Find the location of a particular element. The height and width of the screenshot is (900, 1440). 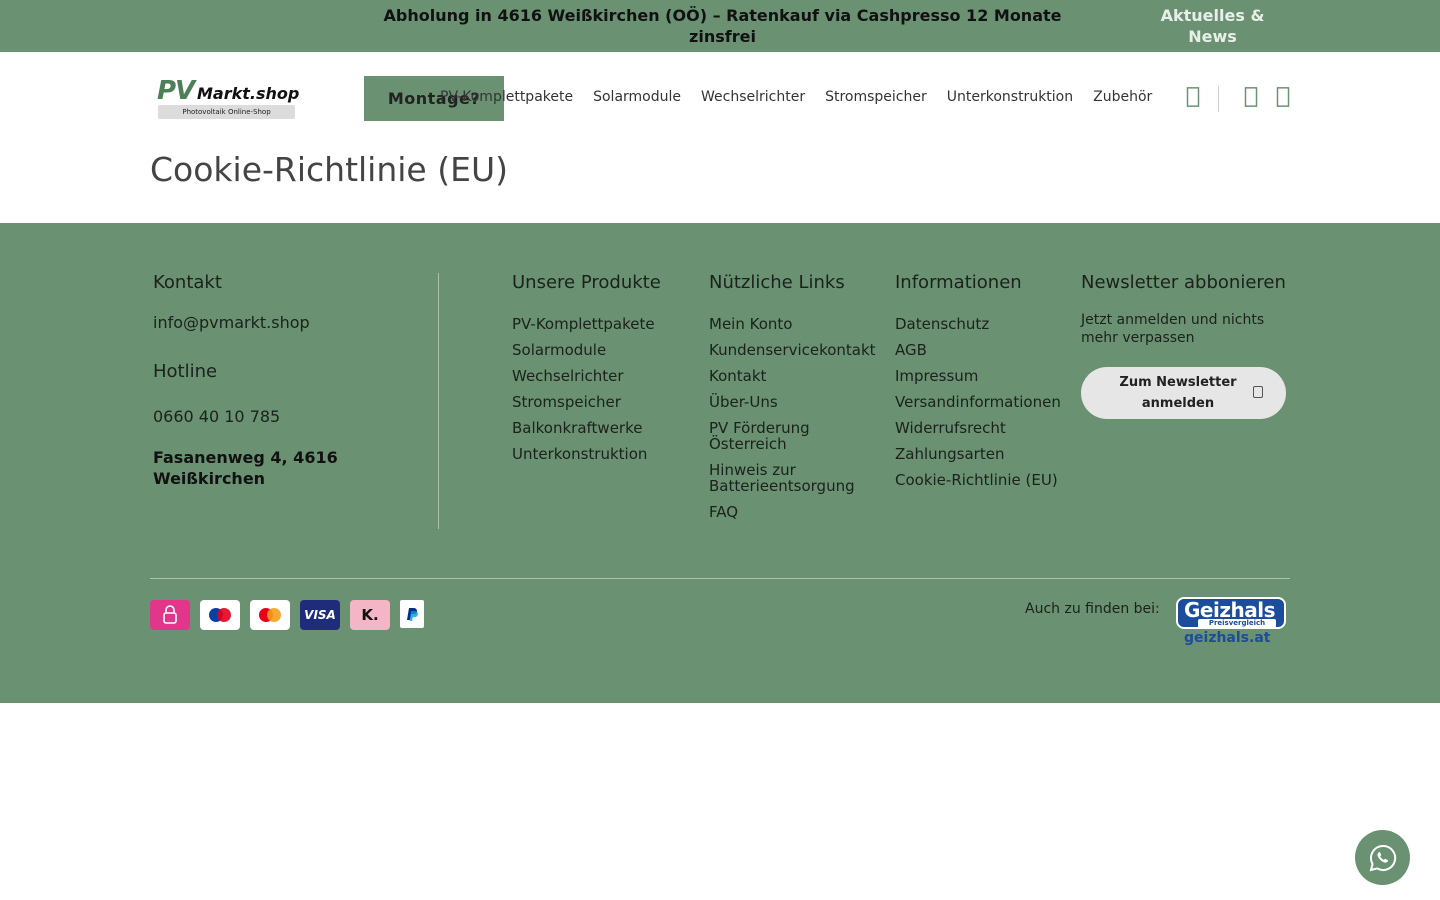

geizhals-domain: geizhals.at is located at coordinates (1227, 638).